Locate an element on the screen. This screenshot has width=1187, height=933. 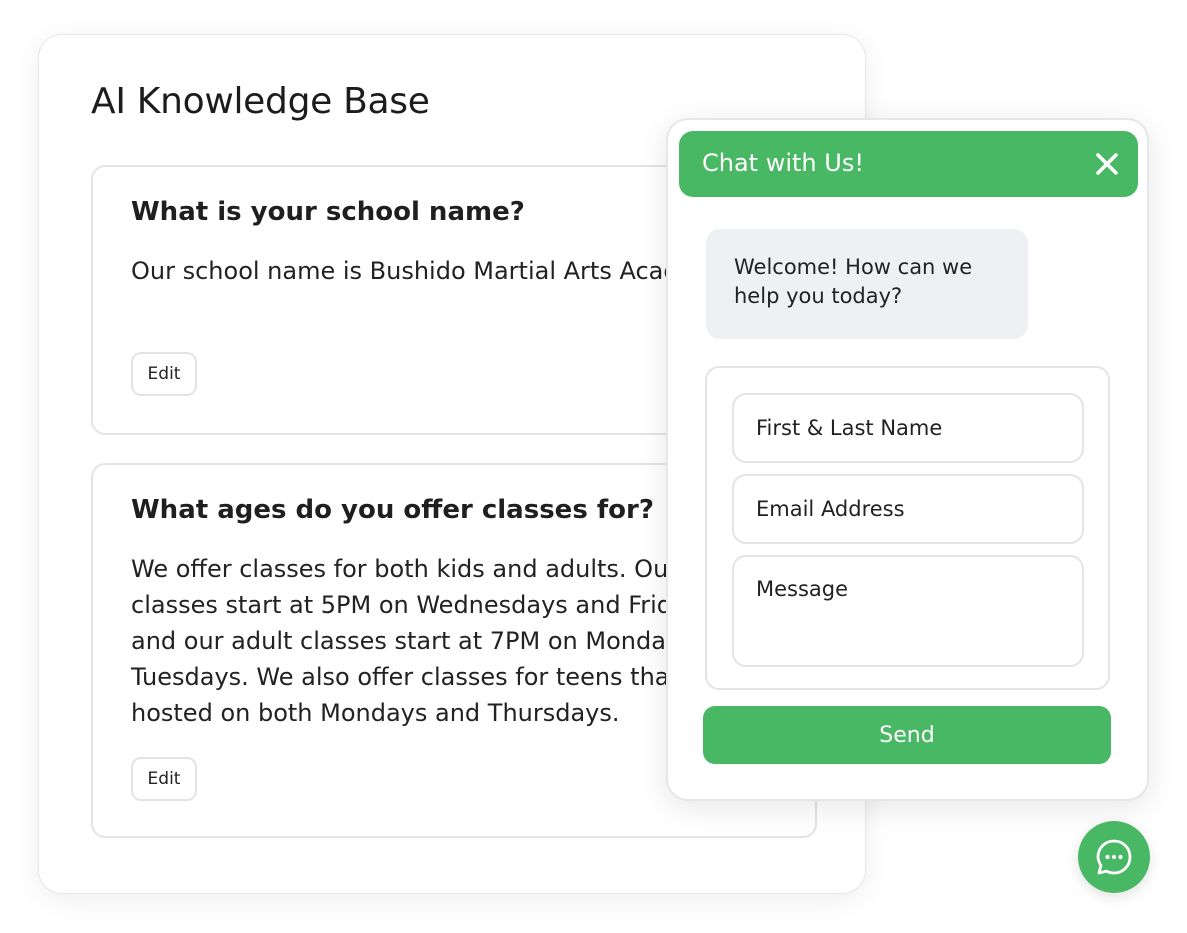
chat-bubble-icon is located at coordinates (1114, 857).